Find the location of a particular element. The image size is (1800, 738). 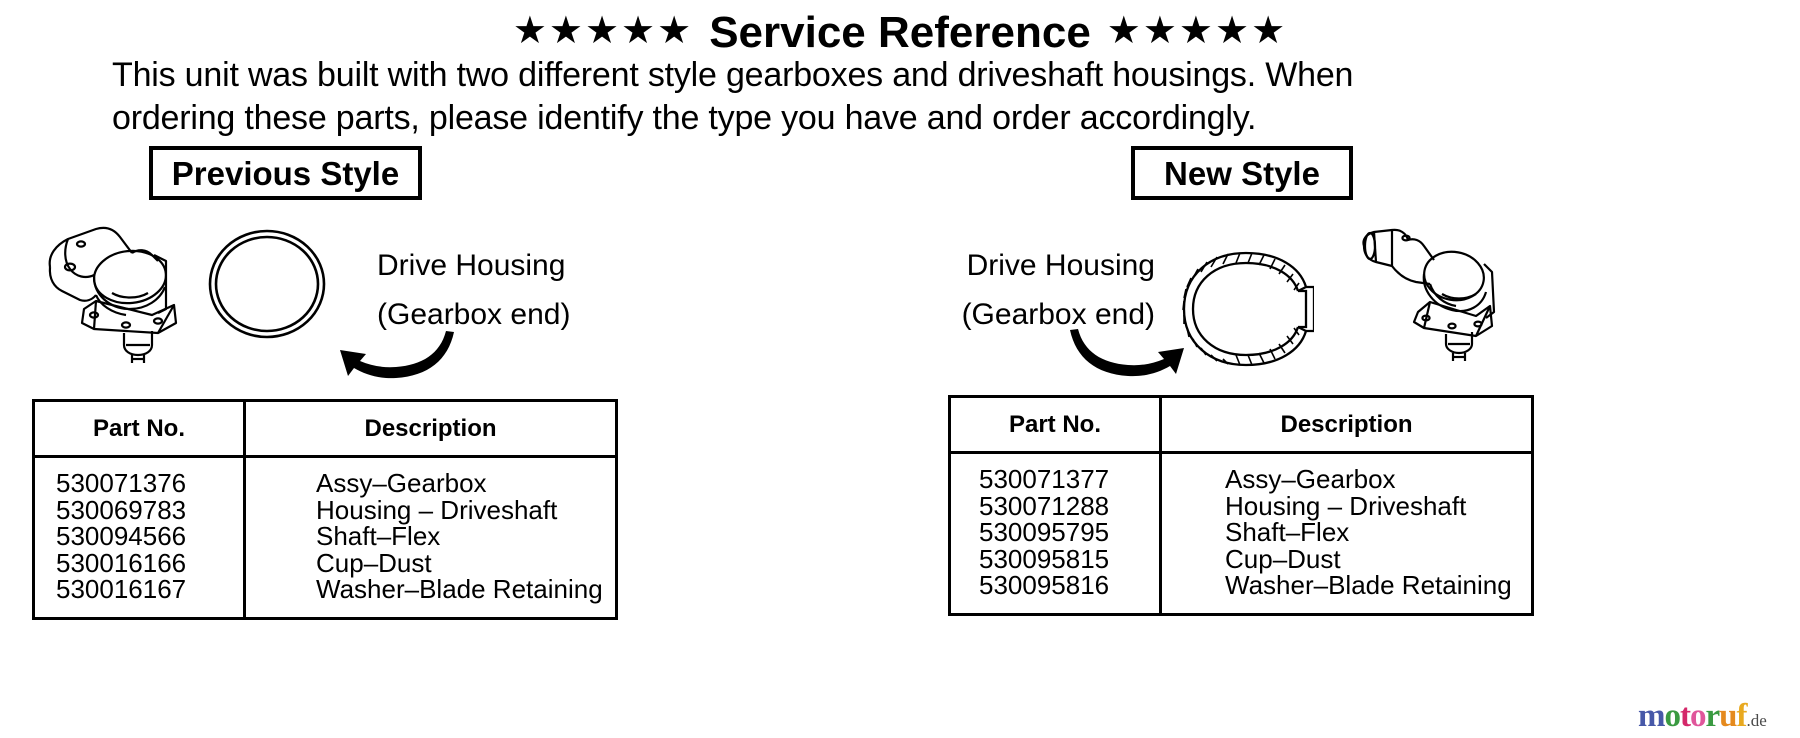

motoruf-watermark: motoruf.de is located at coordinates (1702, 718).